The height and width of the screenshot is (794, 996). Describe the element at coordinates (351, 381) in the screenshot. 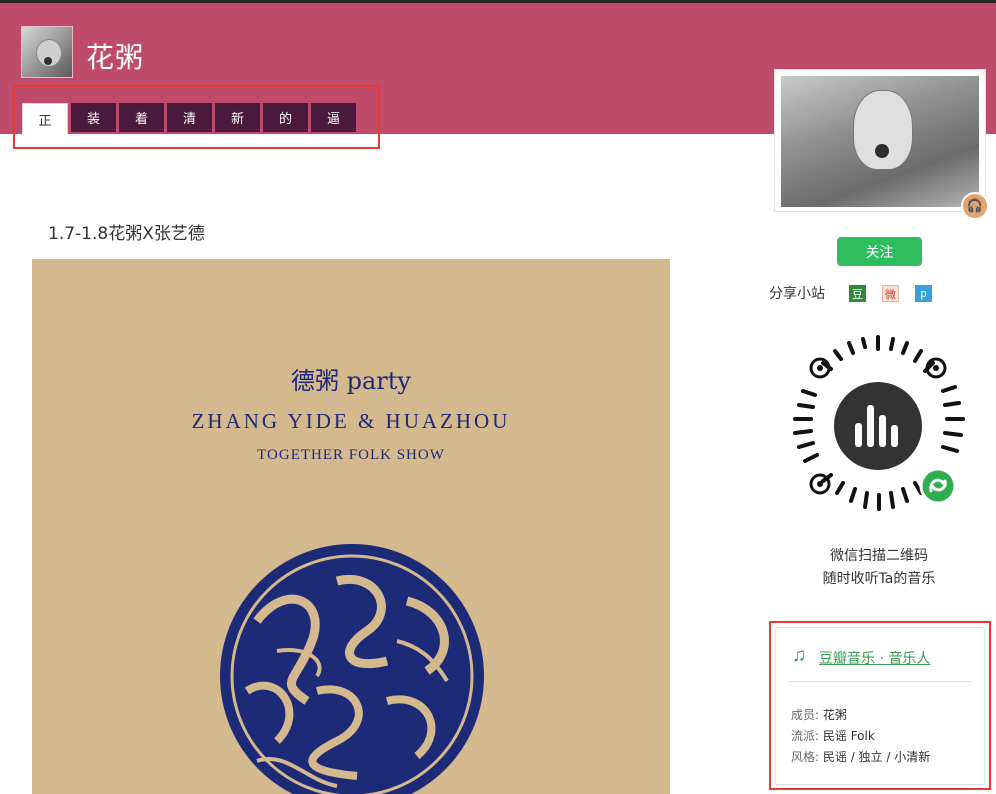

I see `poster-title: 德粥 party` at that location.